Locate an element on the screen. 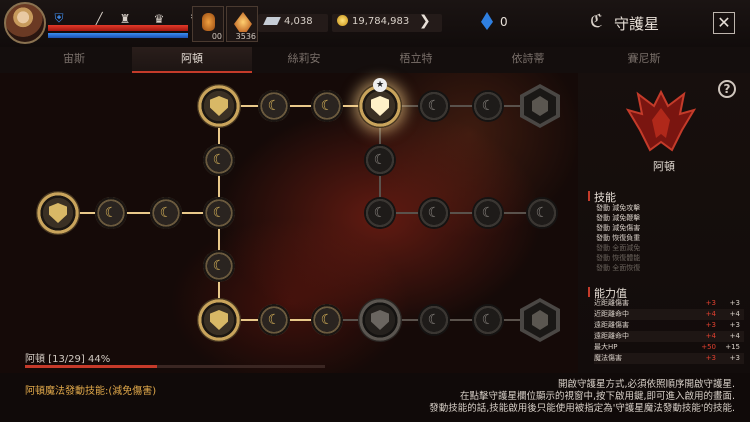 Image resolution: width=750 pixels, height=422 pixels. help-icon: ? is located at coordinates (727, 89).